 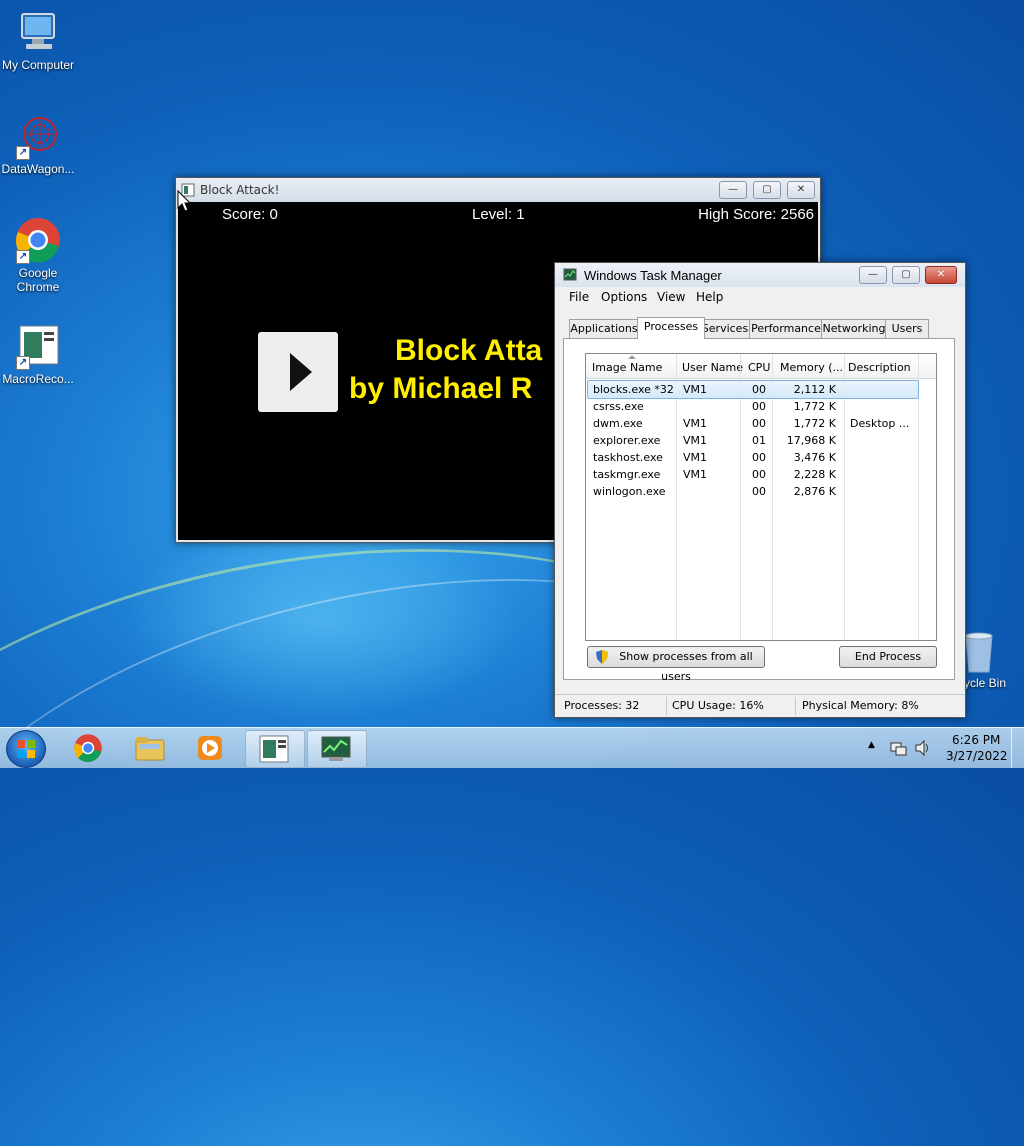 I want to click on cell-image: taskhost.exe, so click(x=628, y=457).